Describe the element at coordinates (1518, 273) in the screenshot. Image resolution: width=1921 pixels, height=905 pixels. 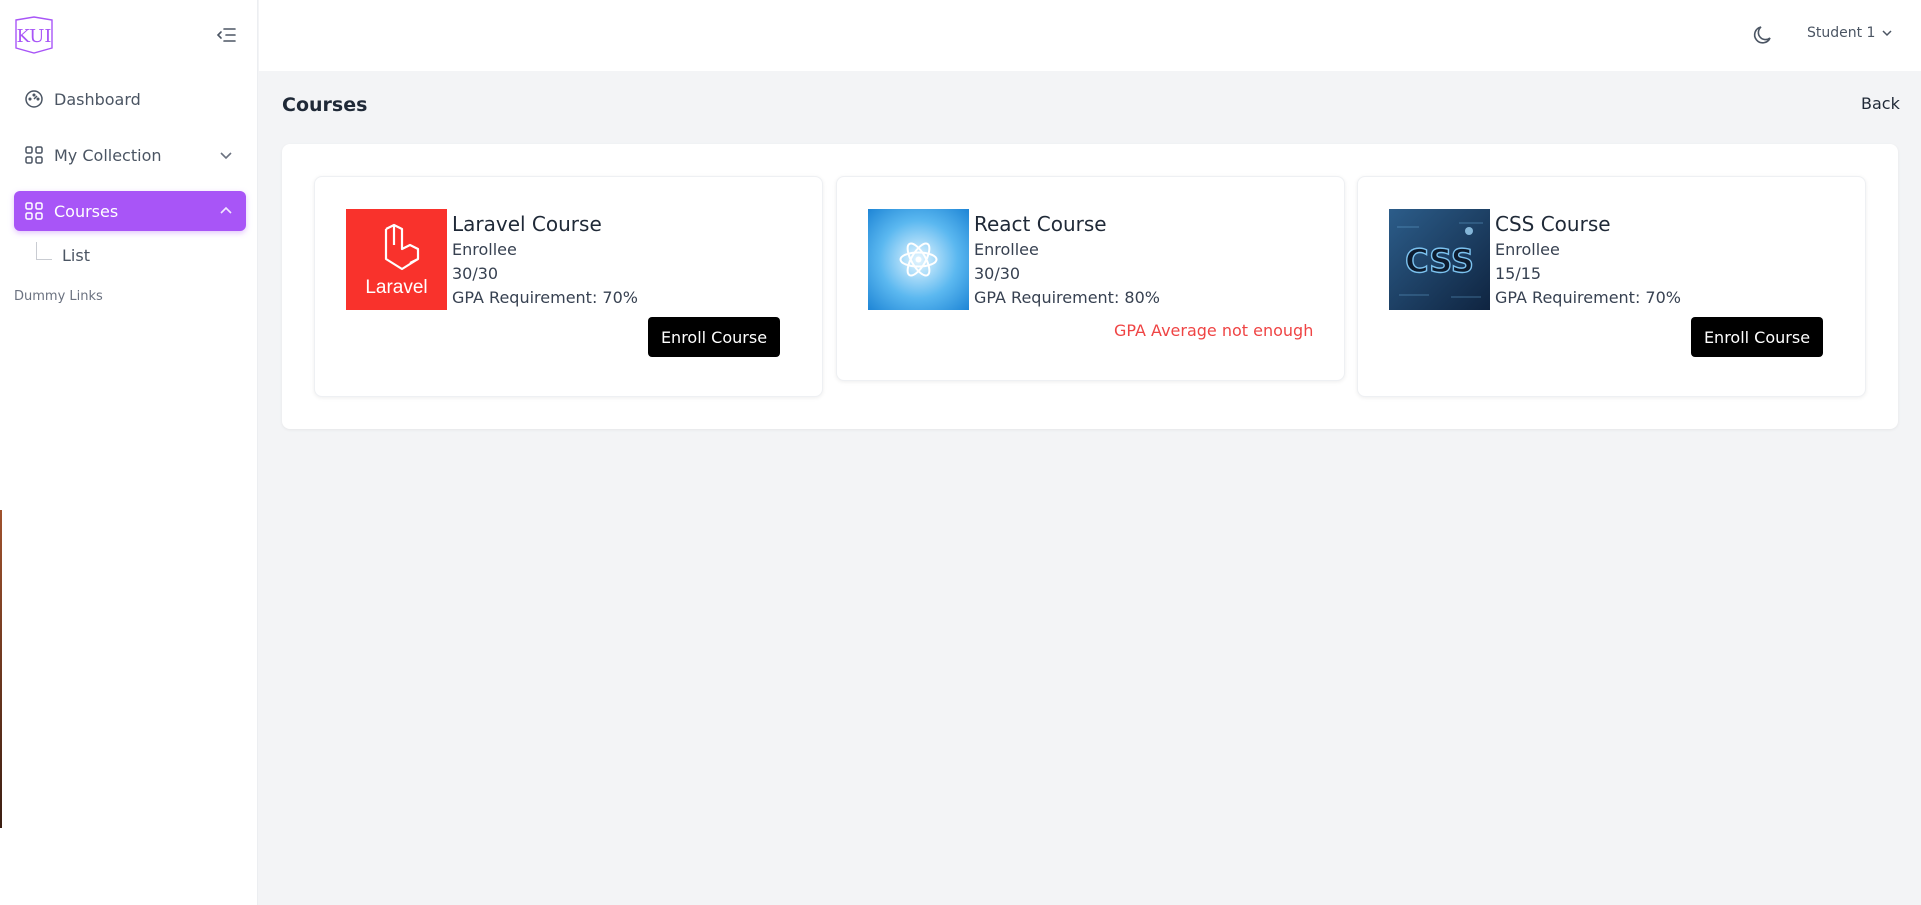
I see `enrollee-count: 15/15` at that location.